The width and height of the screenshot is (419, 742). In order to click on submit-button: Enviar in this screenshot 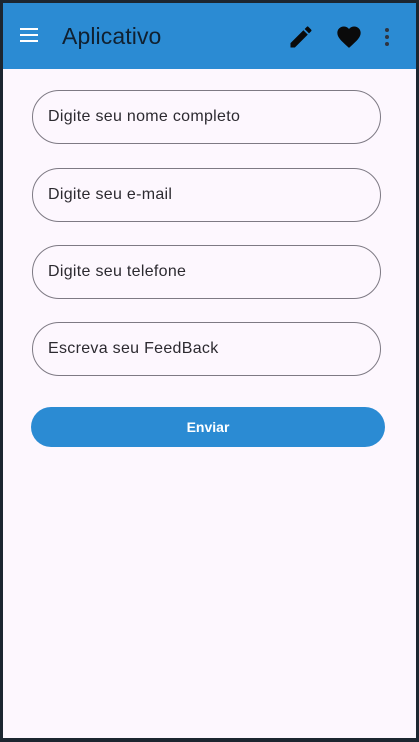, I will do `click(208, 427)`.